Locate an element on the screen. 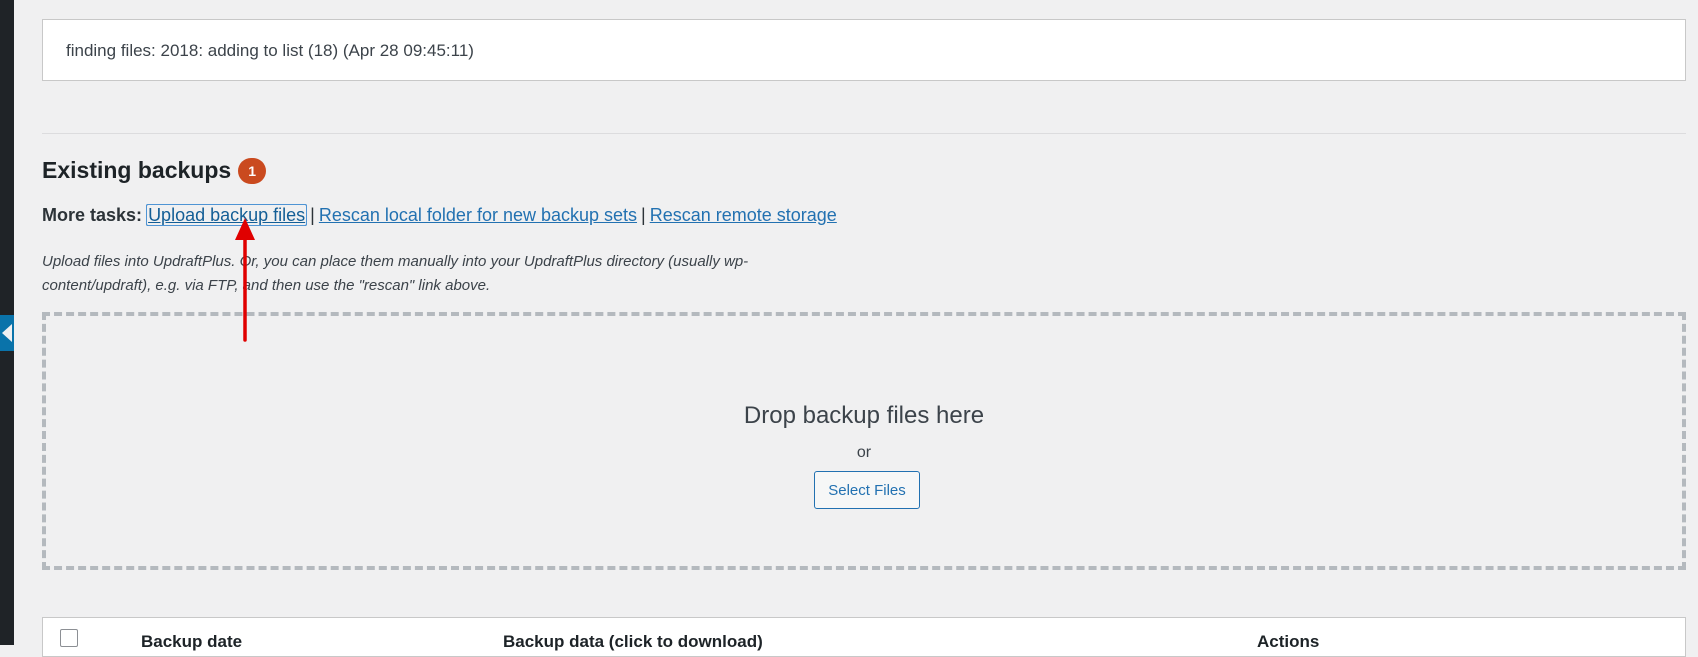 This screenshot has width=1698, height=657. more-tasks-label: More tasks: is located at coordinates (92, 215).